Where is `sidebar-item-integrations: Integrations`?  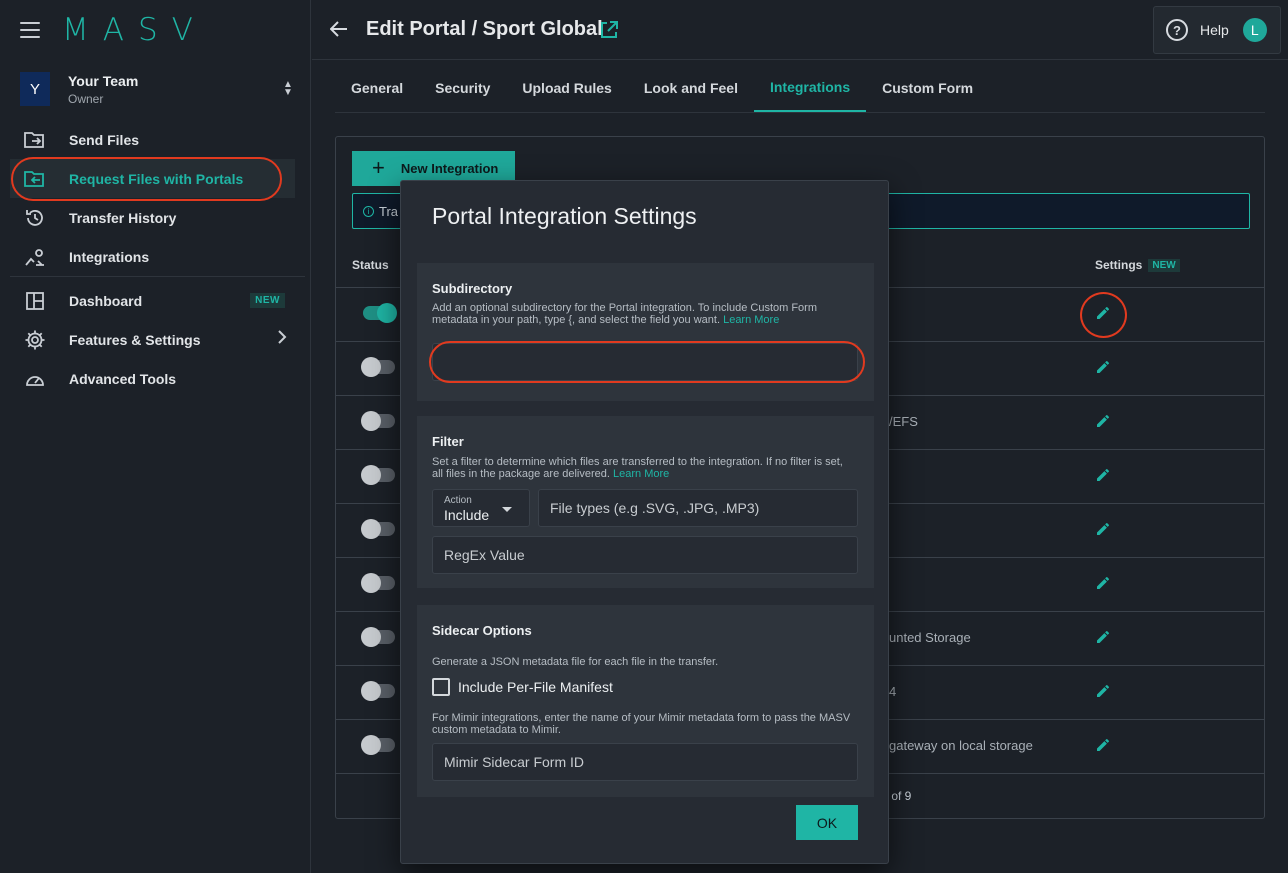
sidebar-item-integrations: Integrations is located at coordinates (152, 256).